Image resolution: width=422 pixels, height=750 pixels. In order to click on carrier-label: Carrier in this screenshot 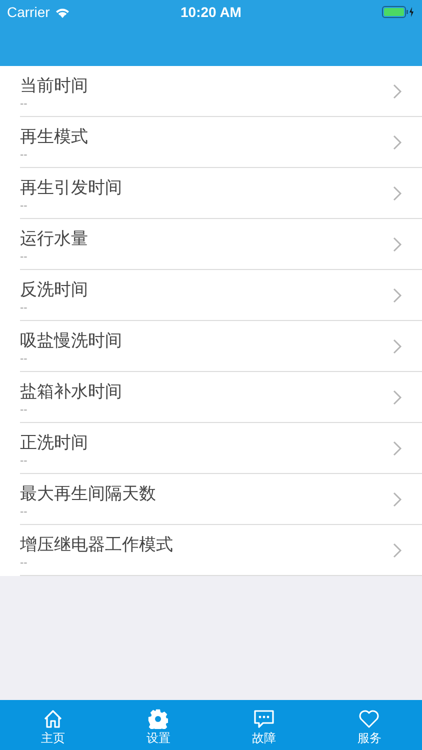, I will do `click(28, 12)`.